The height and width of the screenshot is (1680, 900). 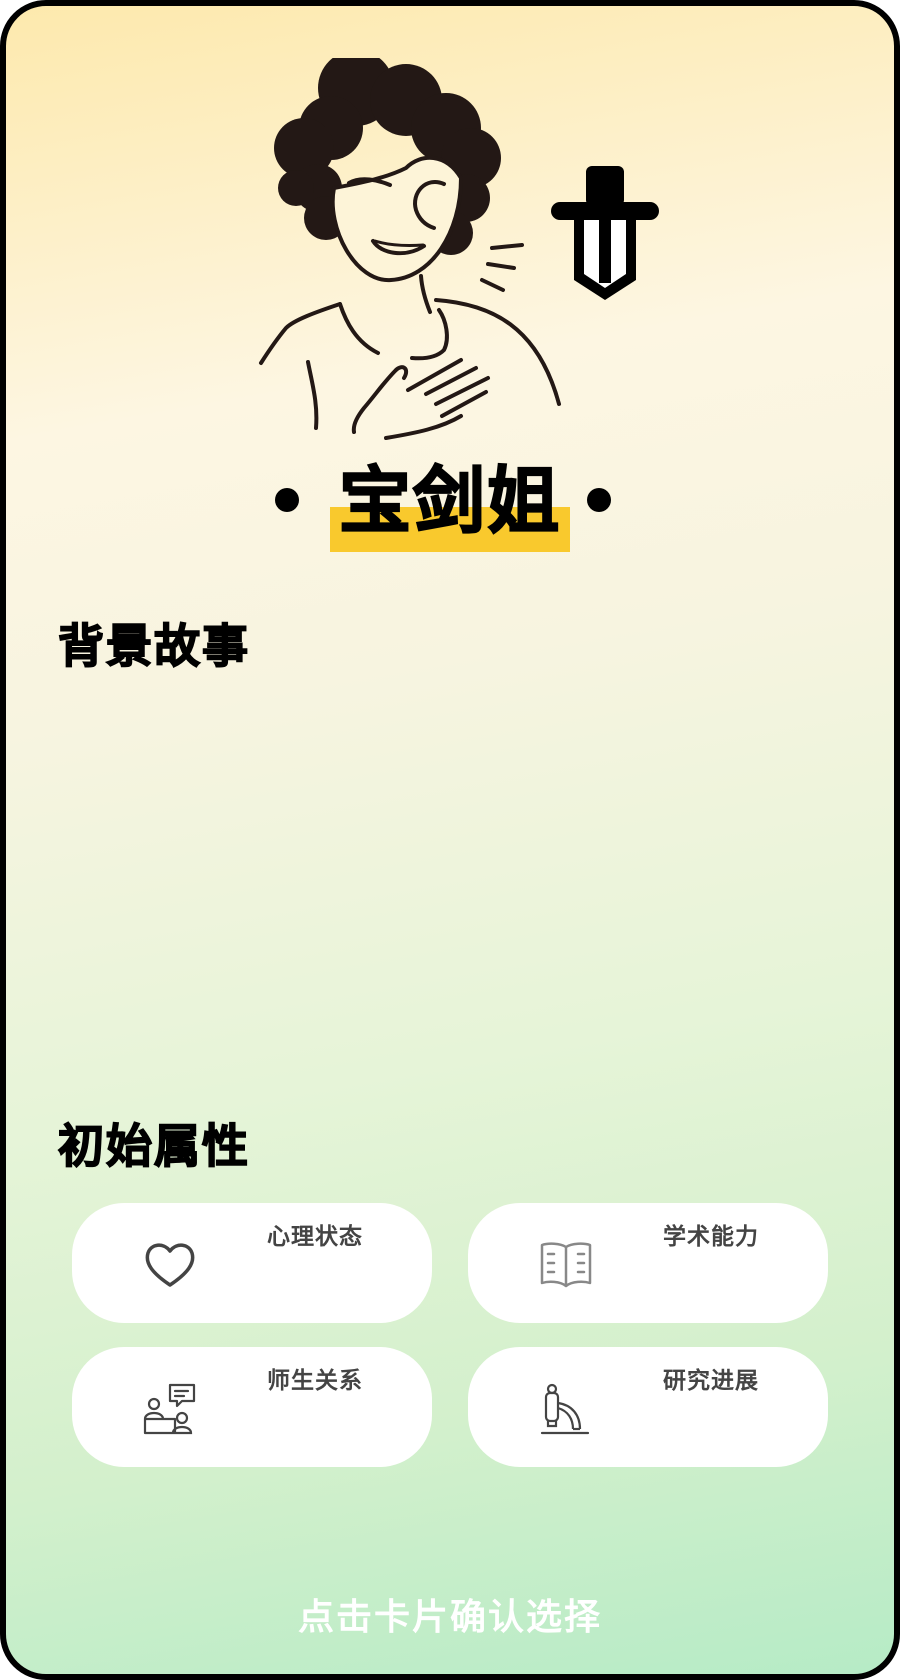 I want to click on character-name-block: 宝剑姐, so click(x=450, y=508).